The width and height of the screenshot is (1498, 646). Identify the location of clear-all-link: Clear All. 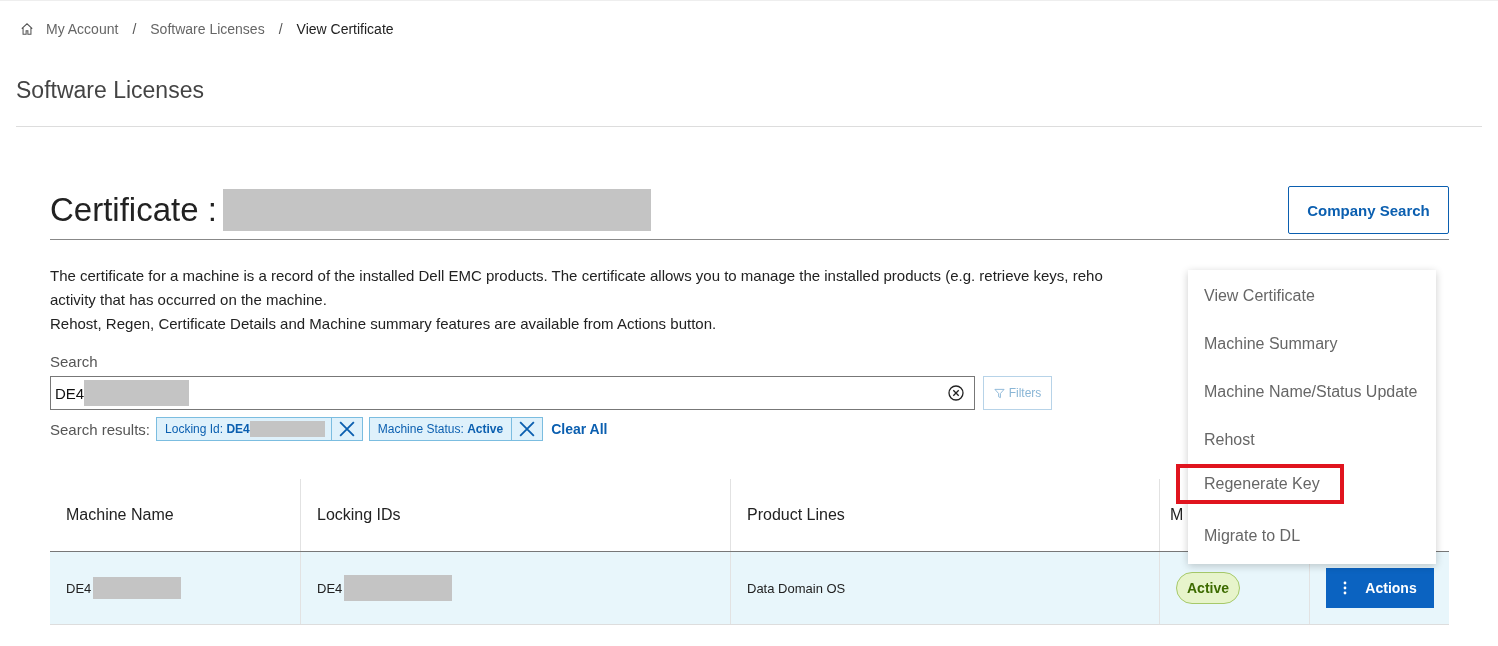
(579, 429).